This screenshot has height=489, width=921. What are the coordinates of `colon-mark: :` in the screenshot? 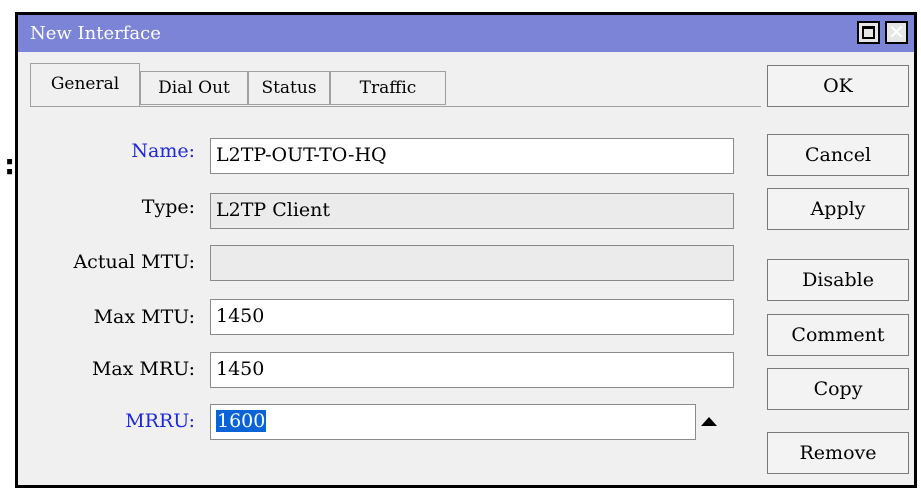 It's located at (10, 164).